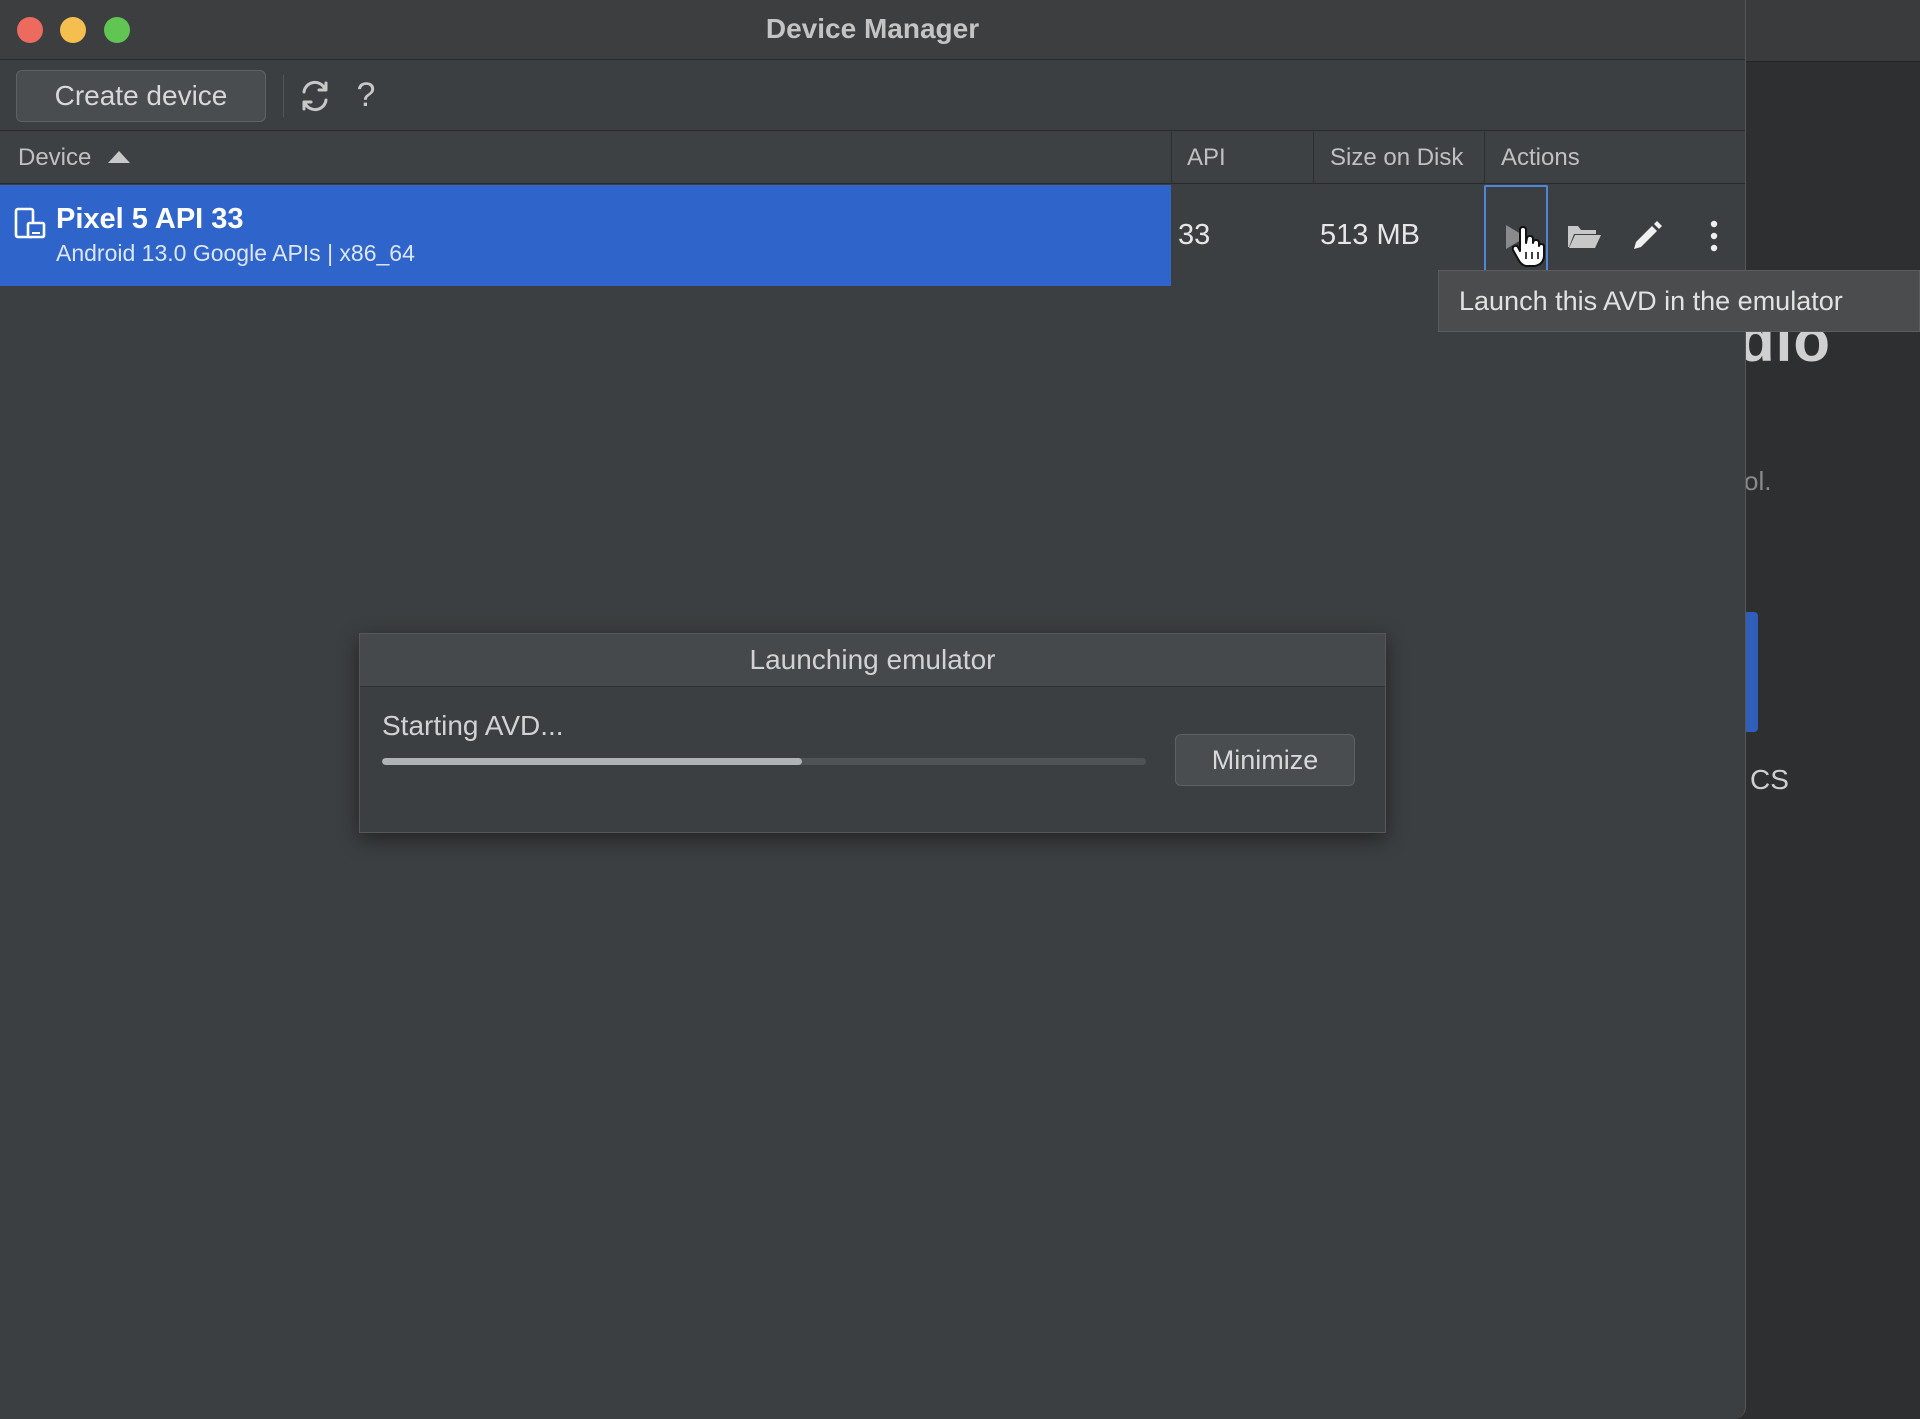 This screenshot has height=1419, width=1920. What do you see at coordinates (1194, 235) in the screenshot?
I see `device-api-level: 33` at bounding box center [1194, 235].